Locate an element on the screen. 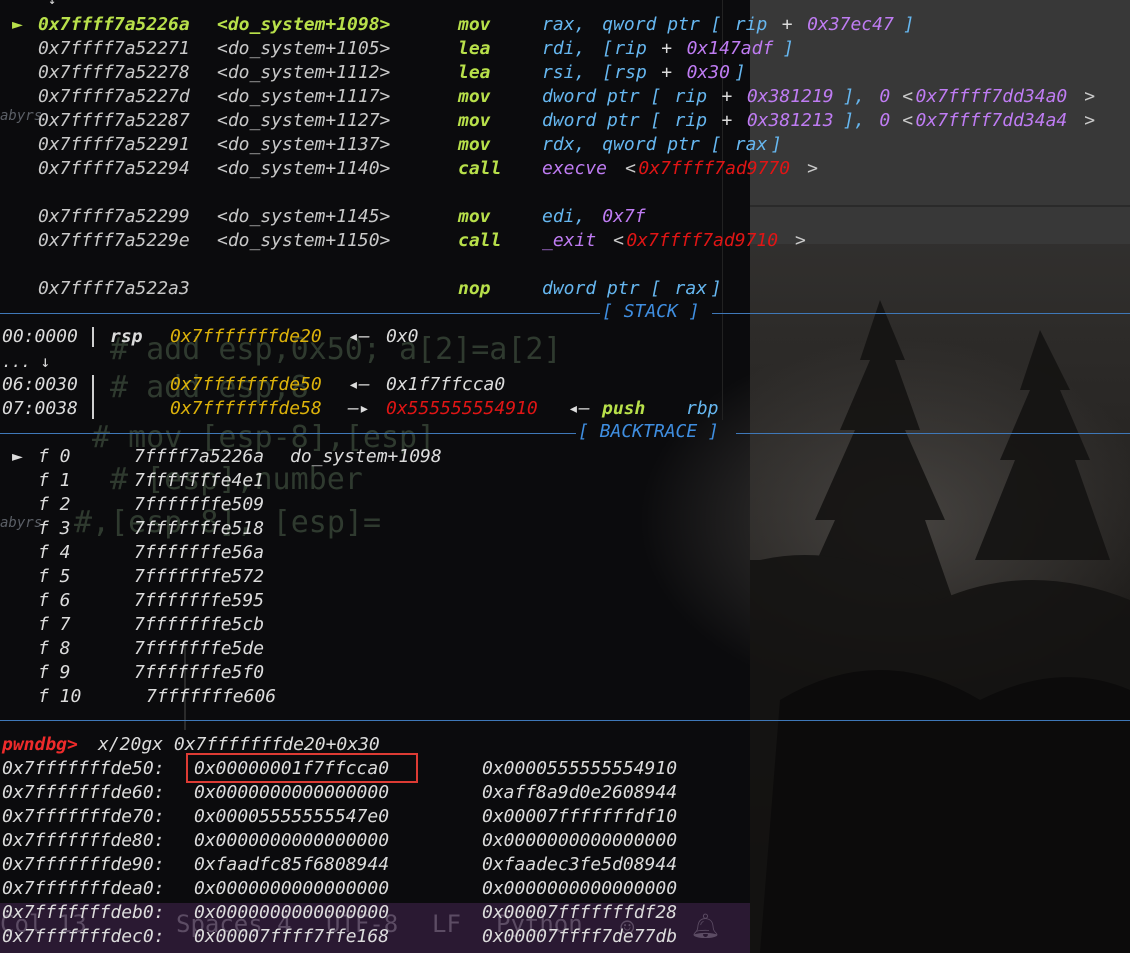 This screenshot has height=953, width=1130. frame-index: f 5 is located at coordinates (54, 576).